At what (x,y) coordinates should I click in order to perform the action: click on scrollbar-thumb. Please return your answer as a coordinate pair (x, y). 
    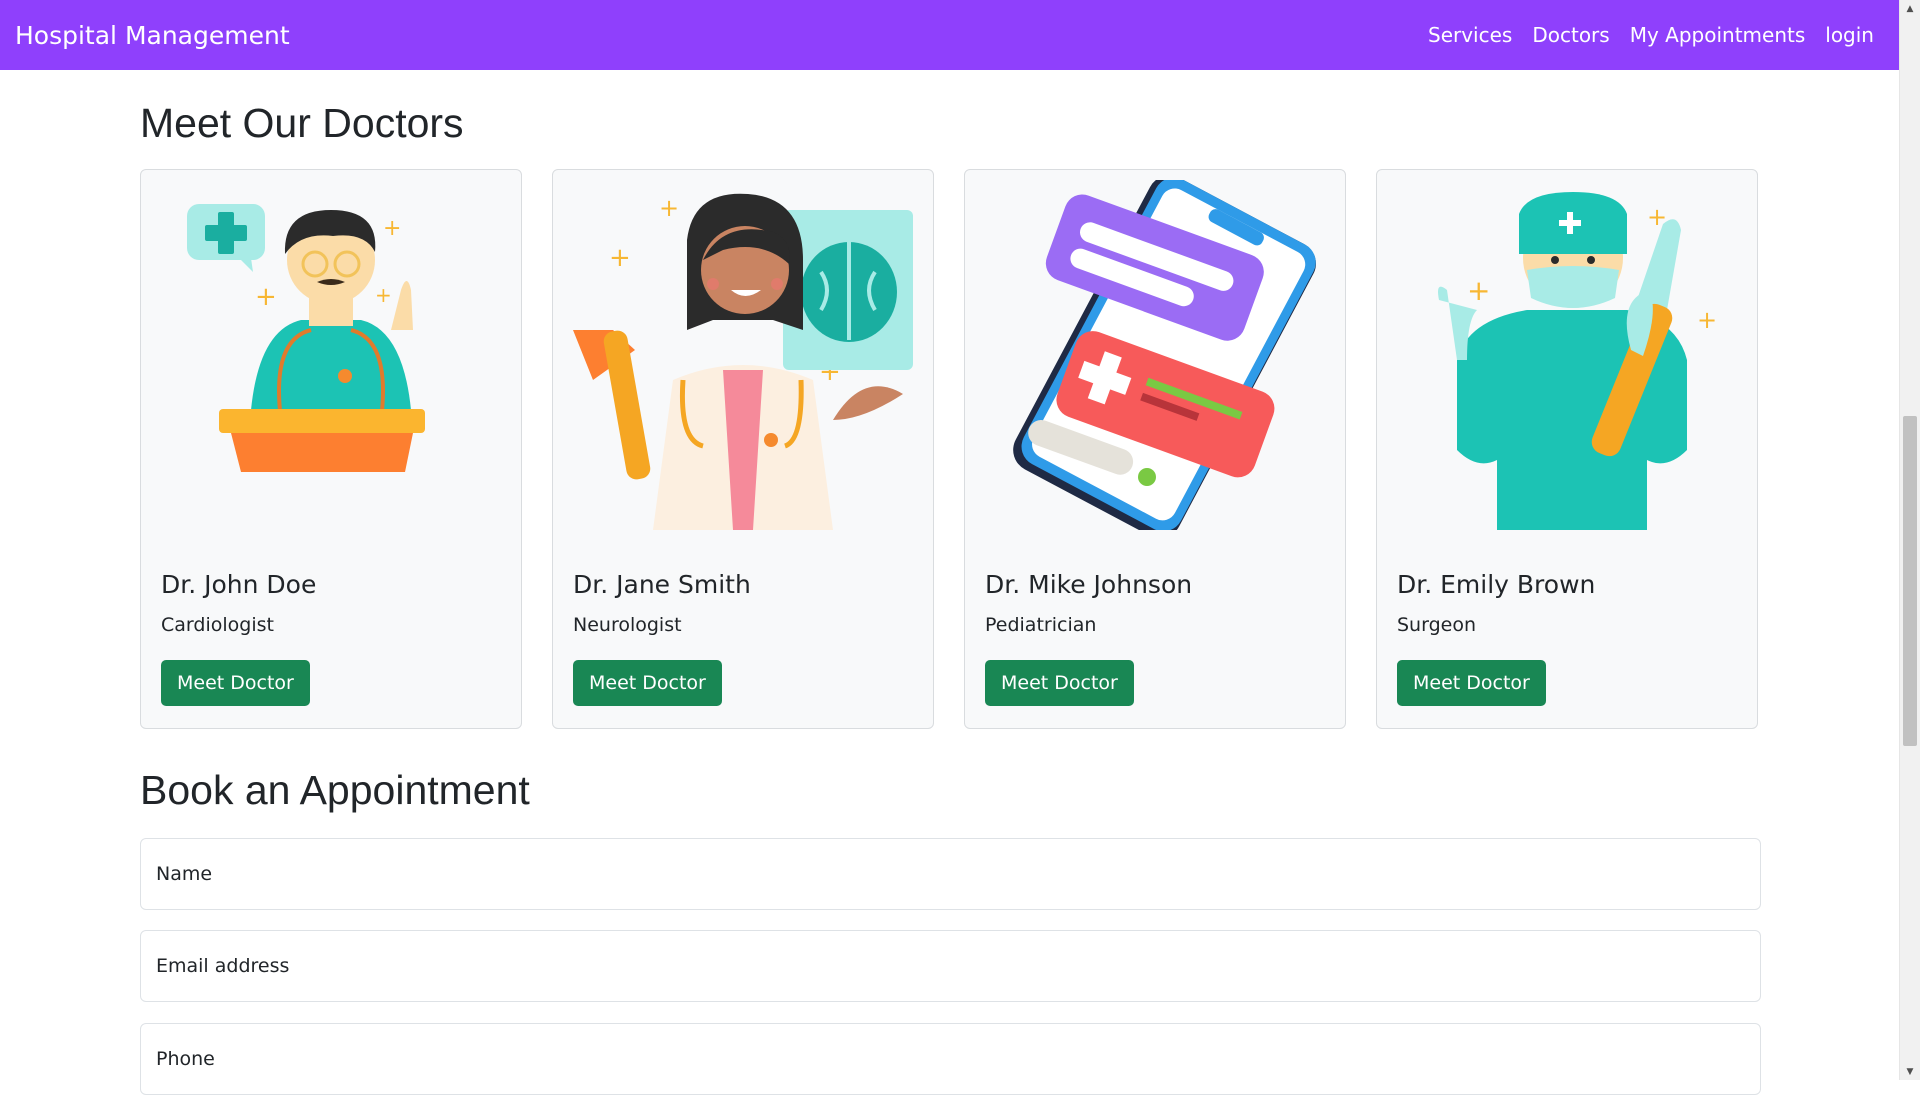
    Looking at the image, I should click on (1910, 581).